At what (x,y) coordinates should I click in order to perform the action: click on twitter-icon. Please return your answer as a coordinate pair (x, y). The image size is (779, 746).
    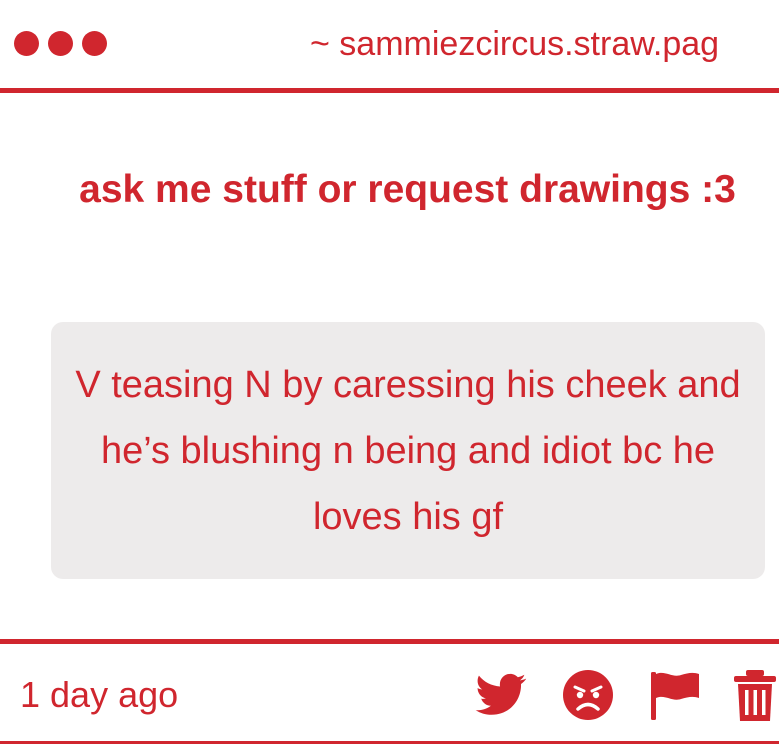
    Looking at the image, I should click on (501, 695).